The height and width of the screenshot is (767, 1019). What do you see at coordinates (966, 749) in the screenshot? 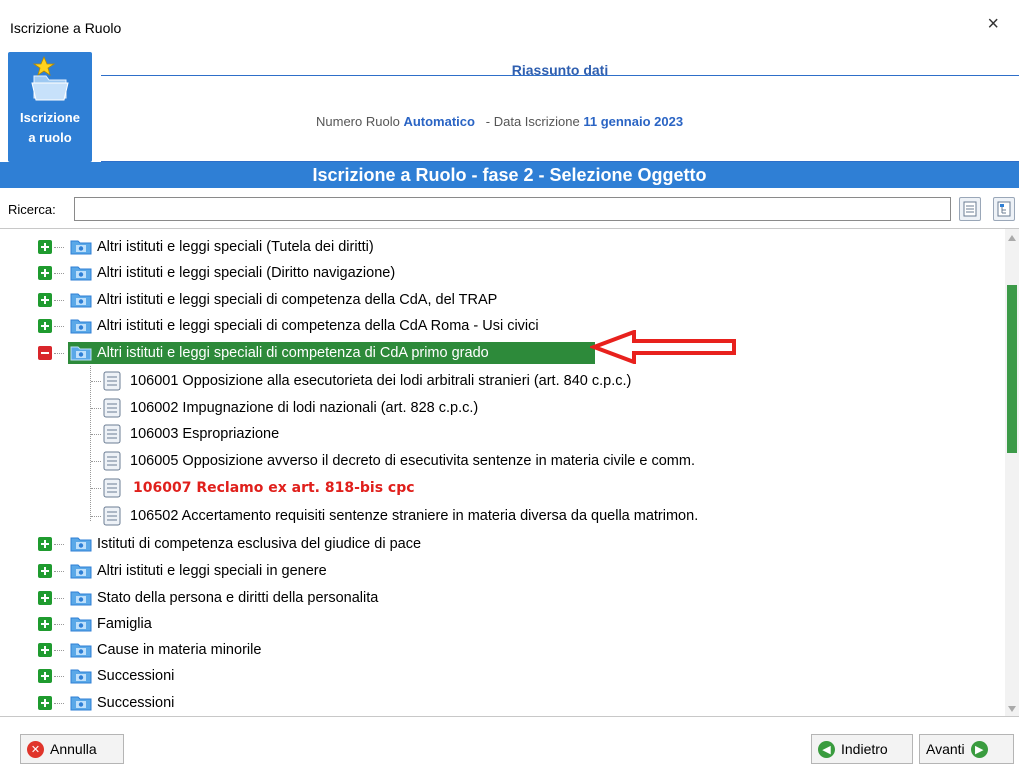
I see `avanti-button: Avanti ▶` at bounding box center [966, 749].